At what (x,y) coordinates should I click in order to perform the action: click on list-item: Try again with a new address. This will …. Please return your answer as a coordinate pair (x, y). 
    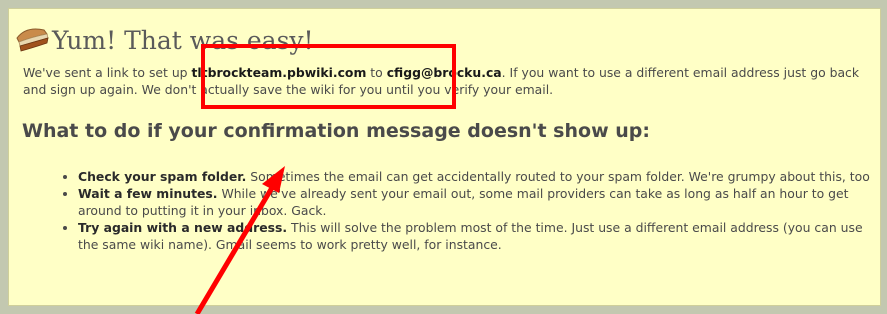
    Looking at the image, I should click on (478, 236).